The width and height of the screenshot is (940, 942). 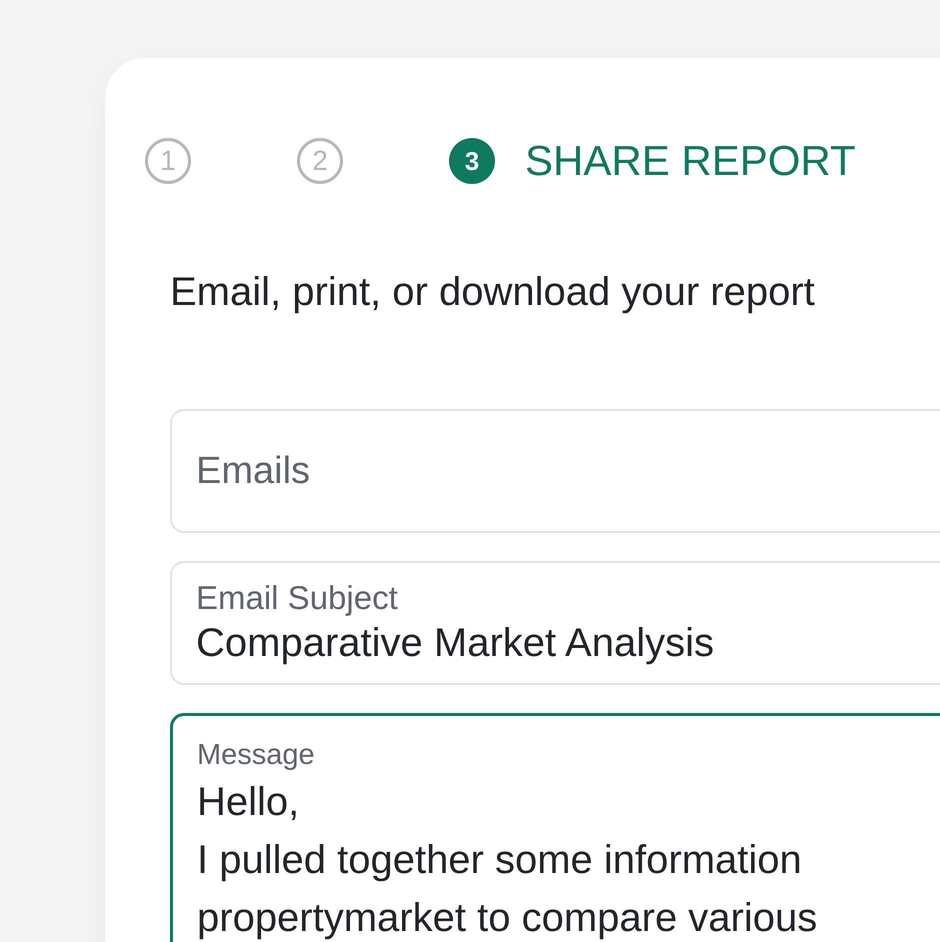 I want to click on subtitle: Email, print, or download your report, so click(x=493, y=292).